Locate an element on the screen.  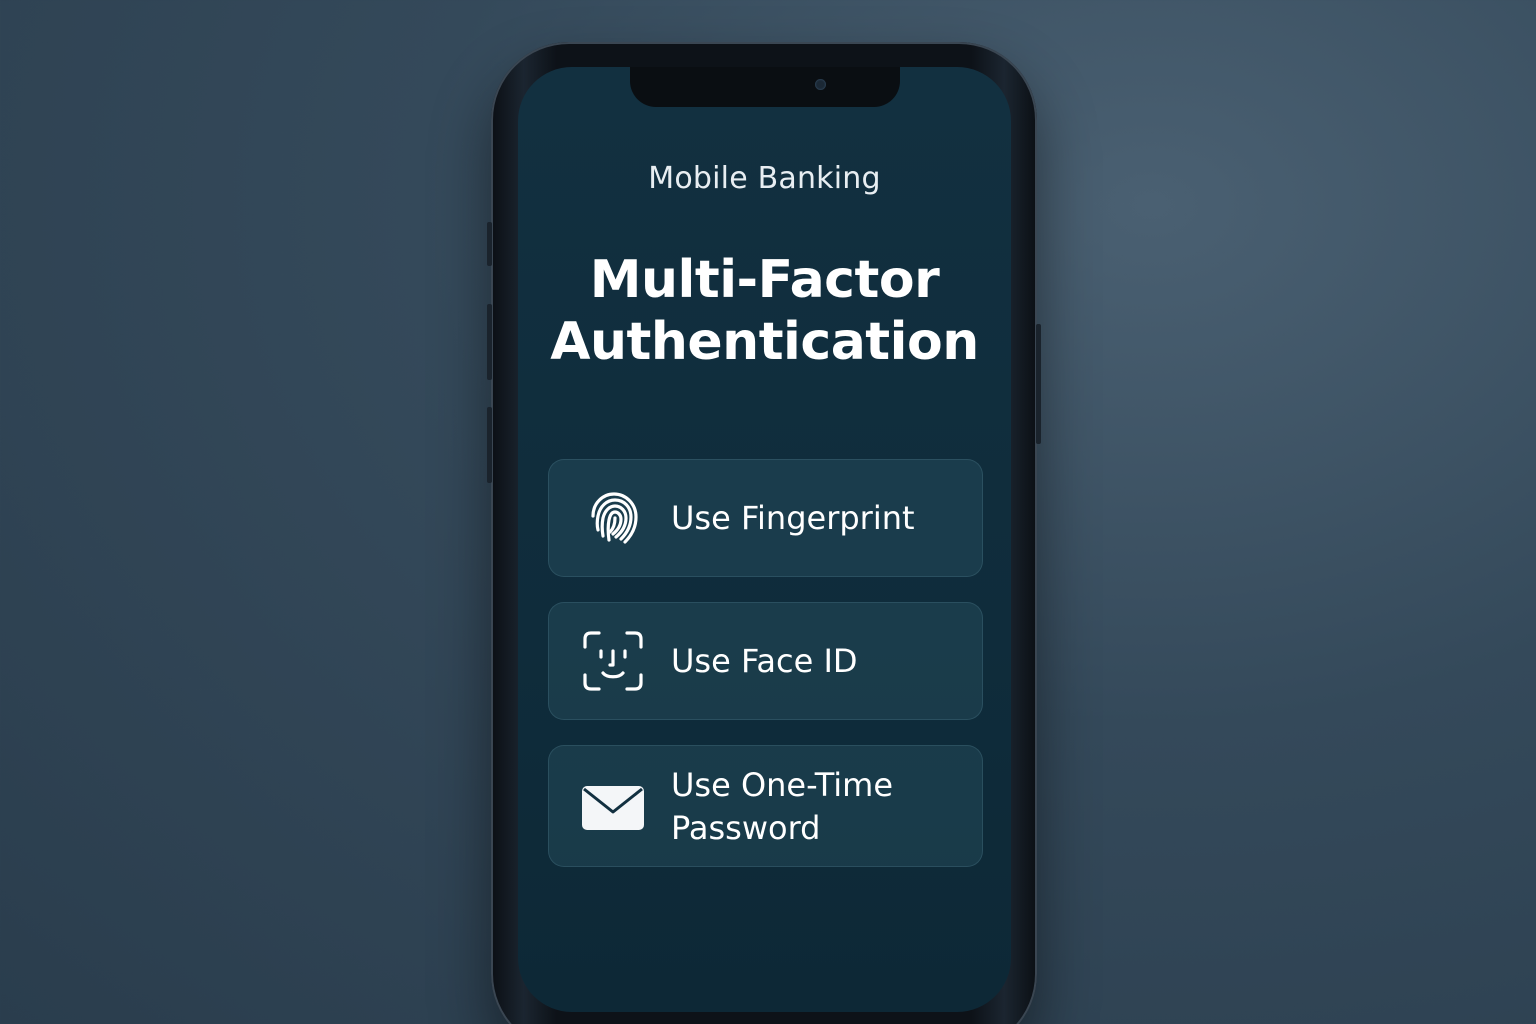
notch is located at coordinates (765, 87).